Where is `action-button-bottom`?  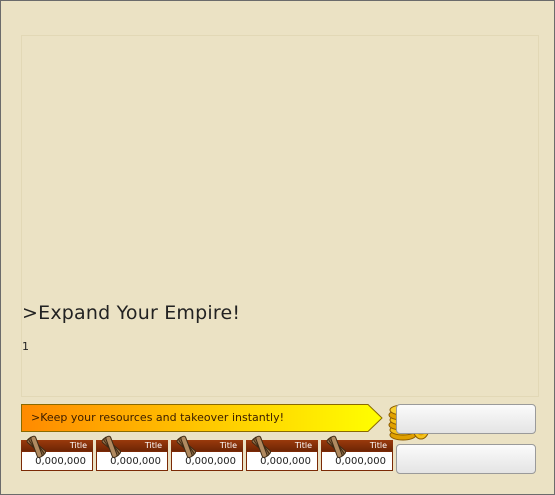
action-button-bottom is located at coordinates (466, 459).